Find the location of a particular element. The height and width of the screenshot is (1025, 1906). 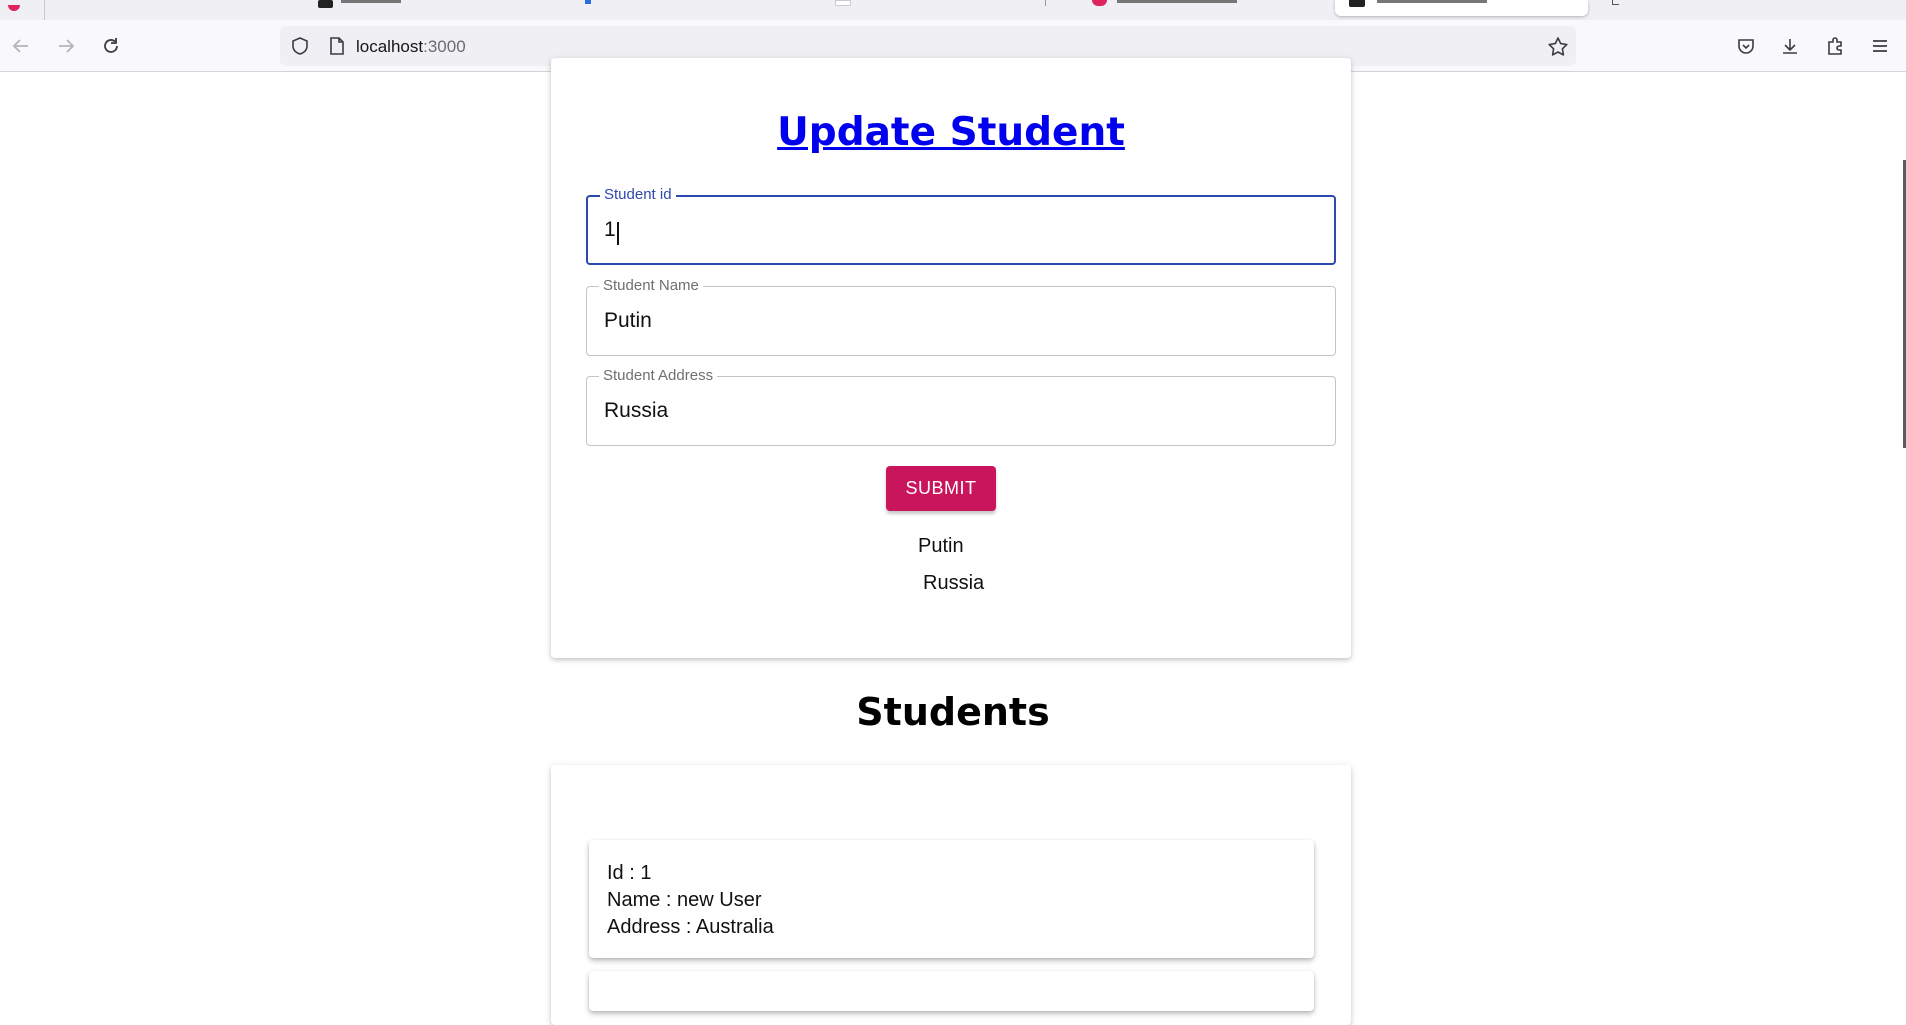

student-name-input is located at coordinates (954, 321).